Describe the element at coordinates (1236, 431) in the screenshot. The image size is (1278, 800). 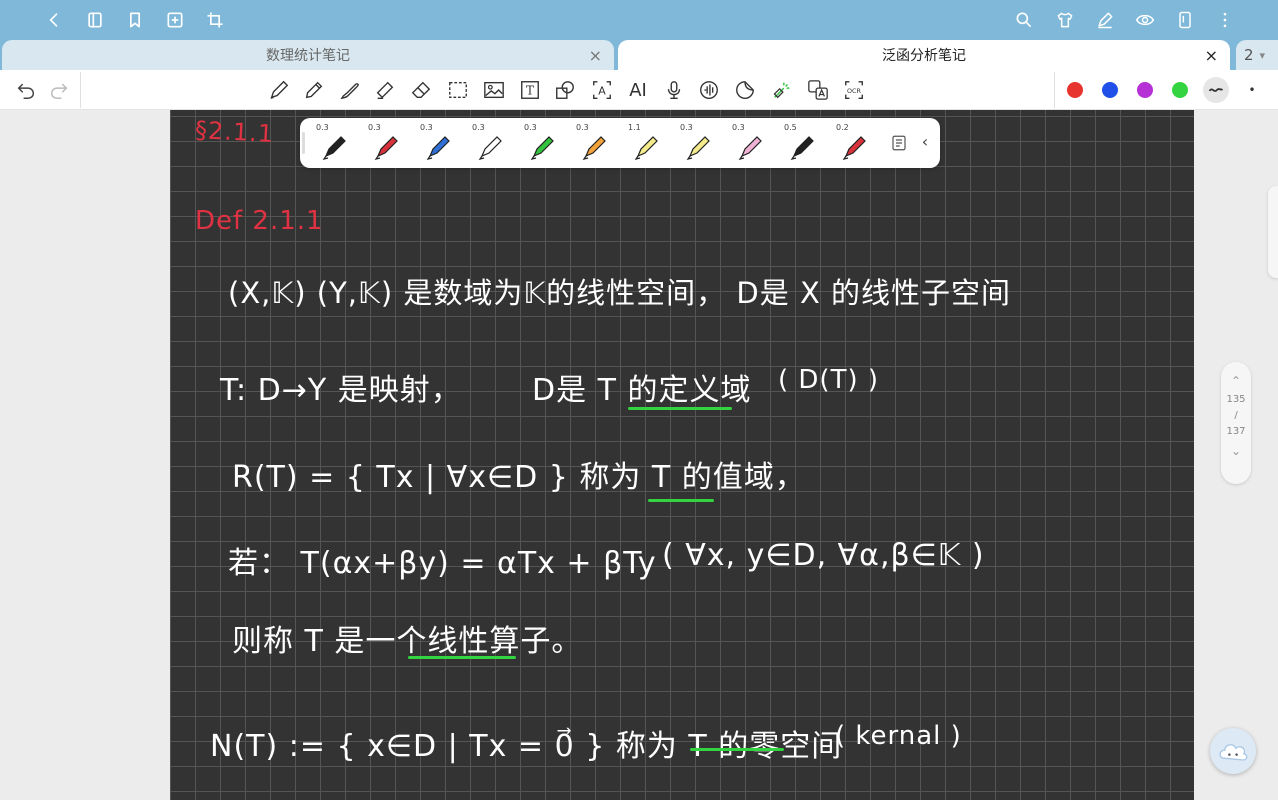
I see `total-pages: 137` at that location.